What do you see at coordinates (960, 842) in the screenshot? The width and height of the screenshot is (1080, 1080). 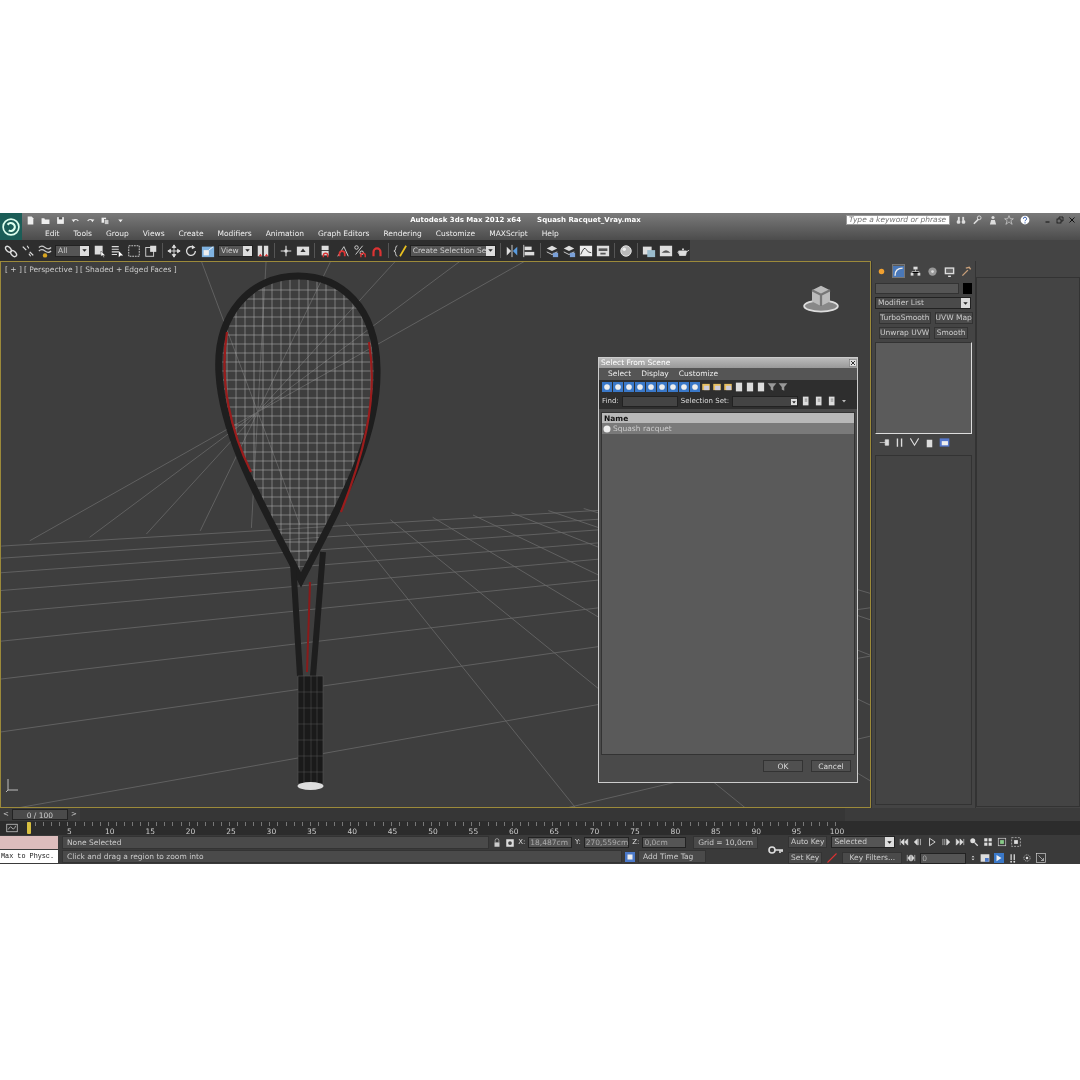 I see `go-to-end-icon` at bounding box center [960, 842].